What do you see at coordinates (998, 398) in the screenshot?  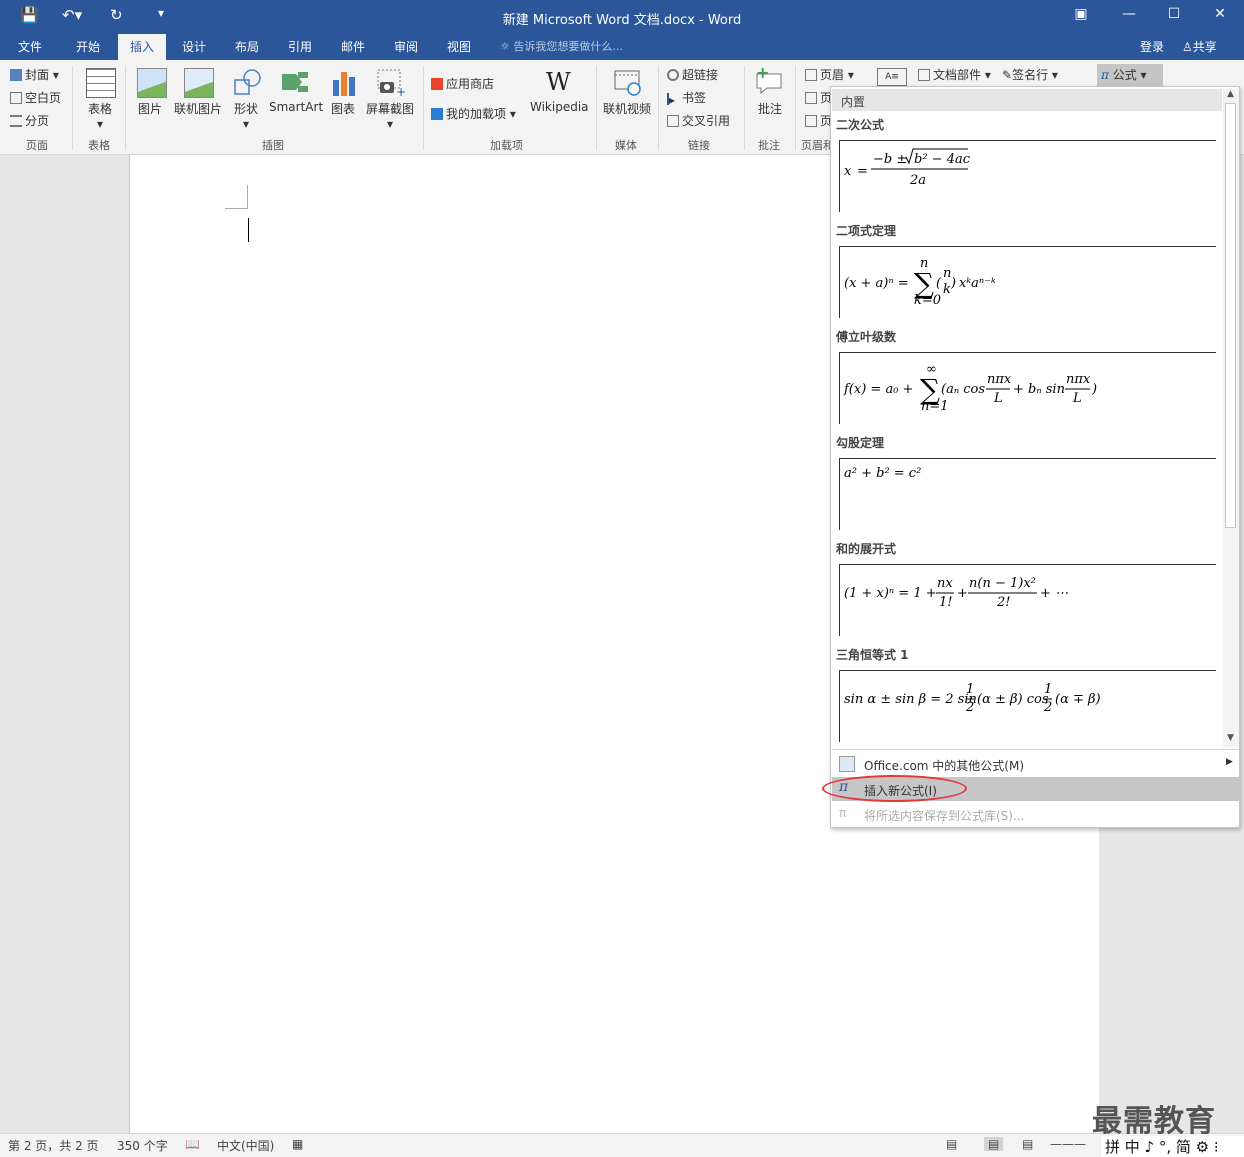 I see `svg-text: L` at bounding box center [998, 398].